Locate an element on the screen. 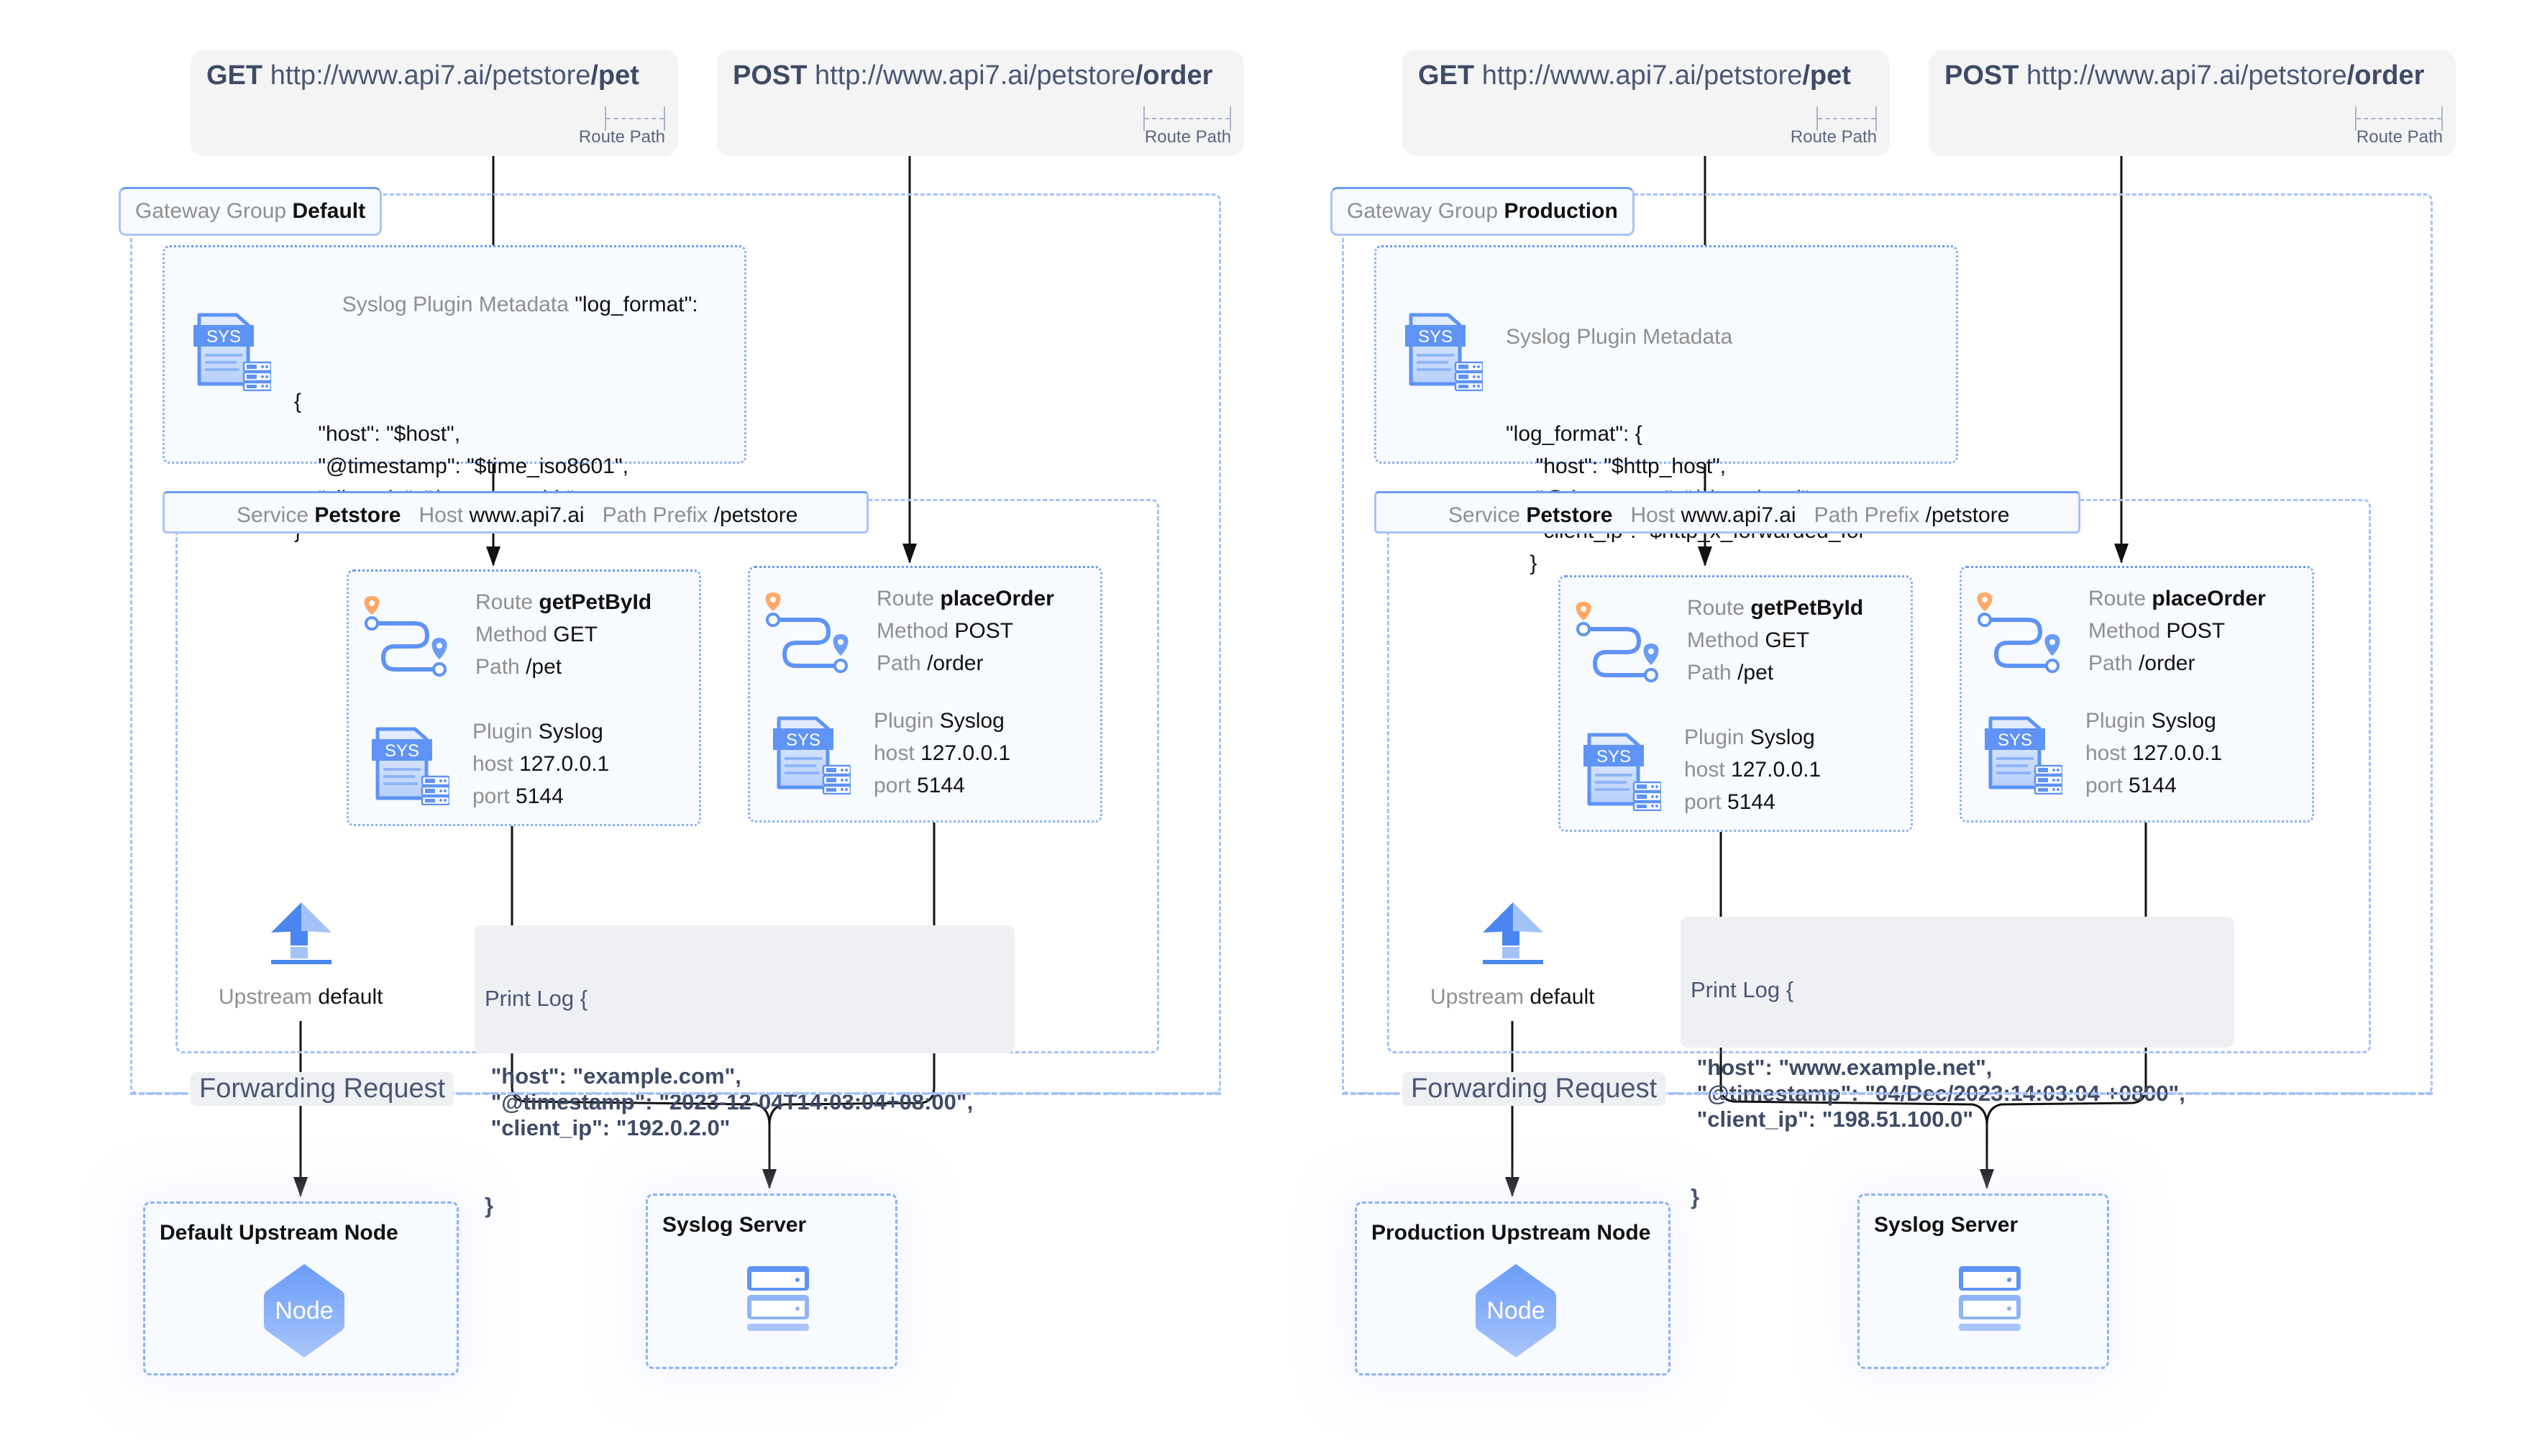 This screenshot has height=1456, width=2537. upstream-node-box: Default Upstream Node Node is located at coordinates (301, 1288).